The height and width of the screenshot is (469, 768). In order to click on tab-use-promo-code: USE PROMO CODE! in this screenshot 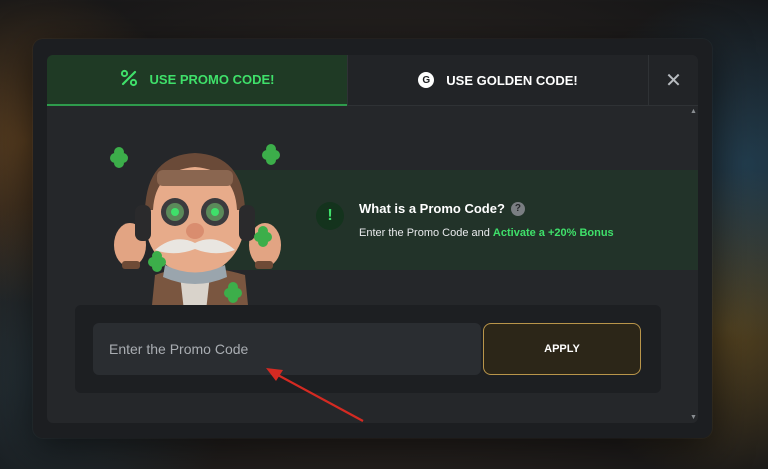, I will do `click(197, 80)`.